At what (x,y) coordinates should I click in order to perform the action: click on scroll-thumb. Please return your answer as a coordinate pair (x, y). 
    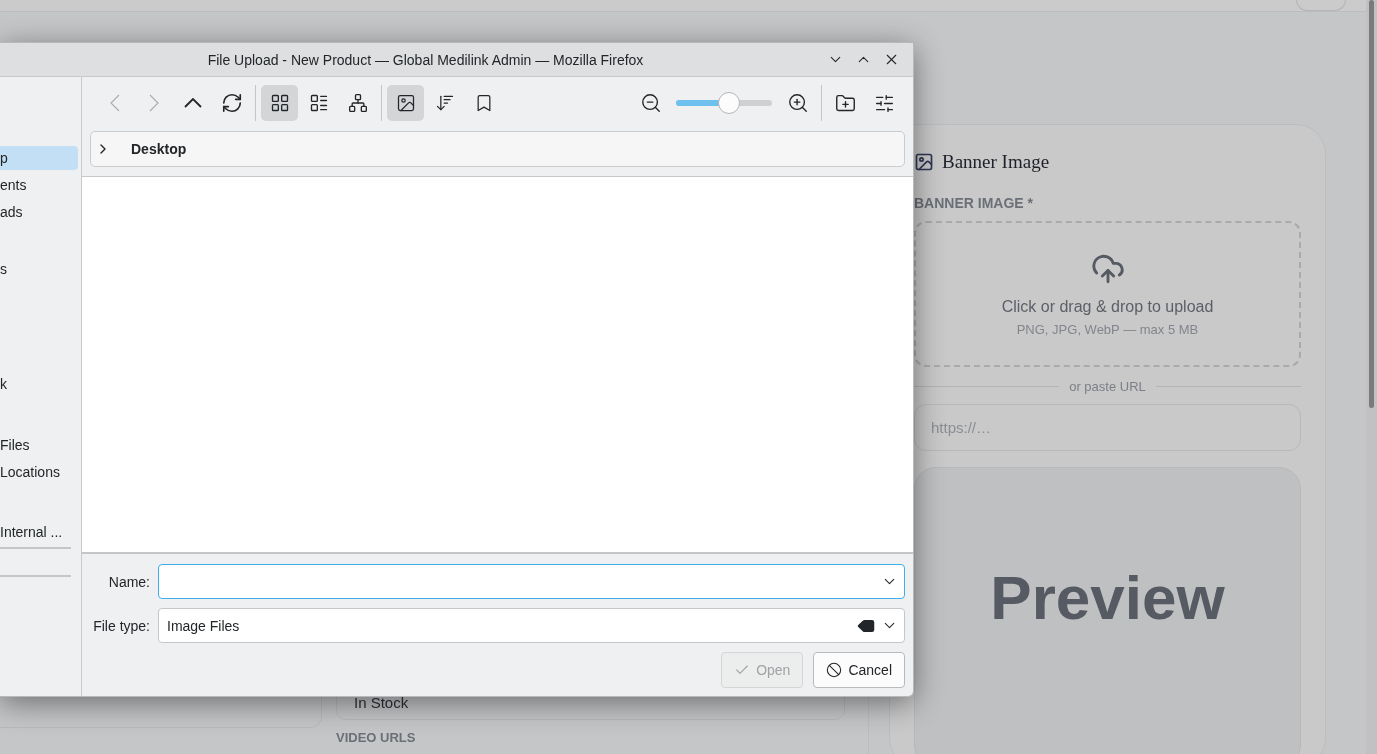
    Looking at the image, I should click on (1371, 204).